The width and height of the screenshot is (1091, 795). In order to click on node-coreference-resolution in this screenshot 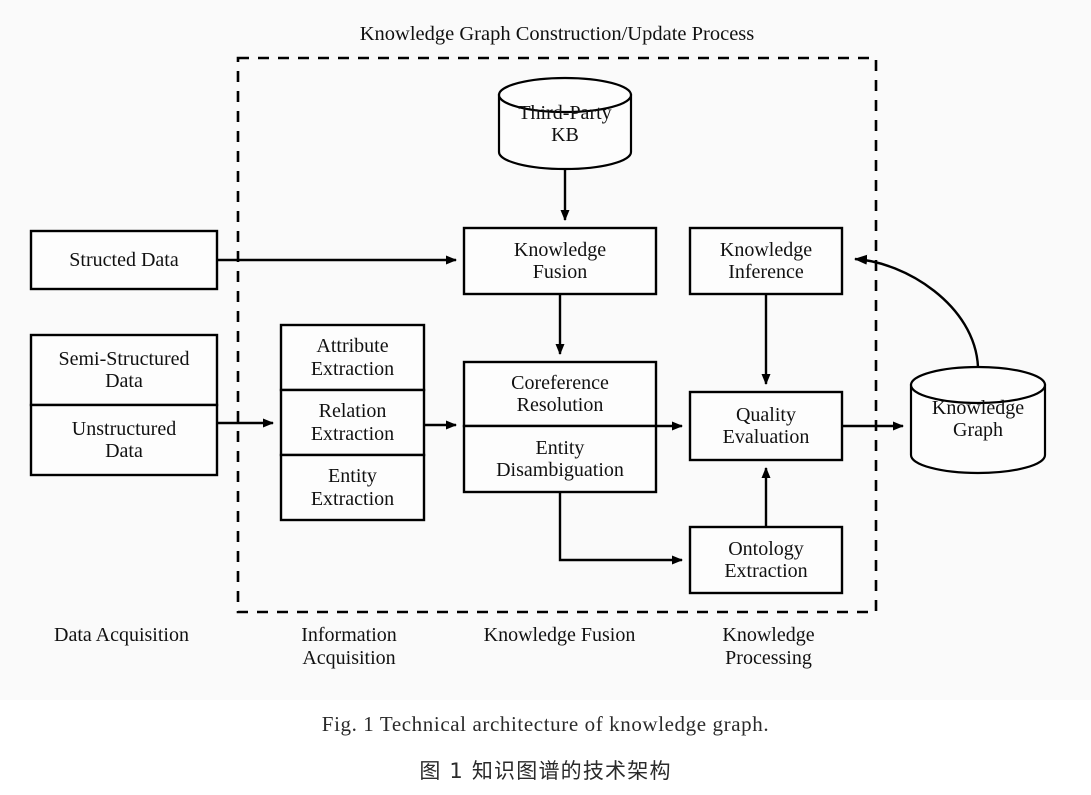, I will do `click(560, 394)`.